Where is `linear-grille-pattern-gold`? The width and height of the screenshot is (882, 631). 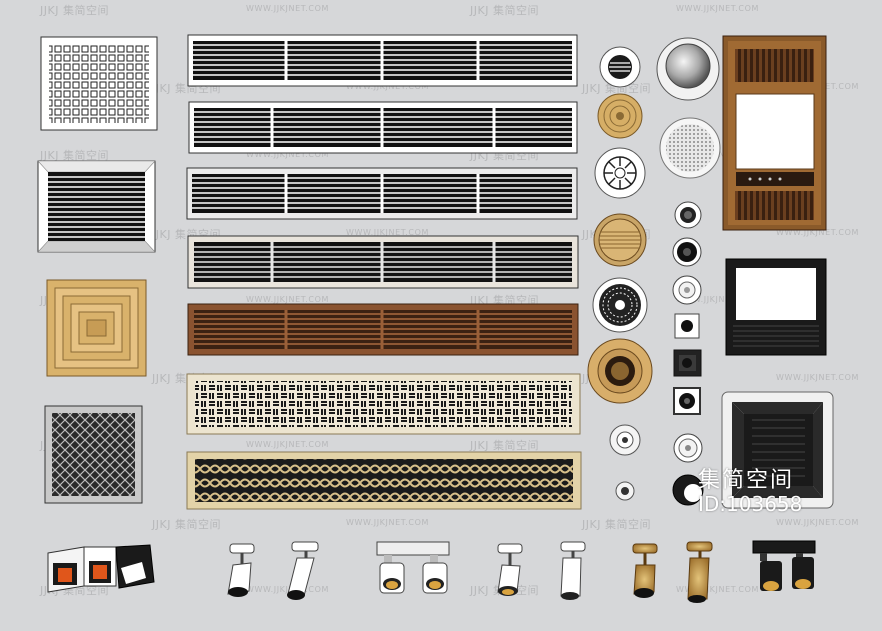
linear-grille-pattern-gold is located at coordinates (384, 480).